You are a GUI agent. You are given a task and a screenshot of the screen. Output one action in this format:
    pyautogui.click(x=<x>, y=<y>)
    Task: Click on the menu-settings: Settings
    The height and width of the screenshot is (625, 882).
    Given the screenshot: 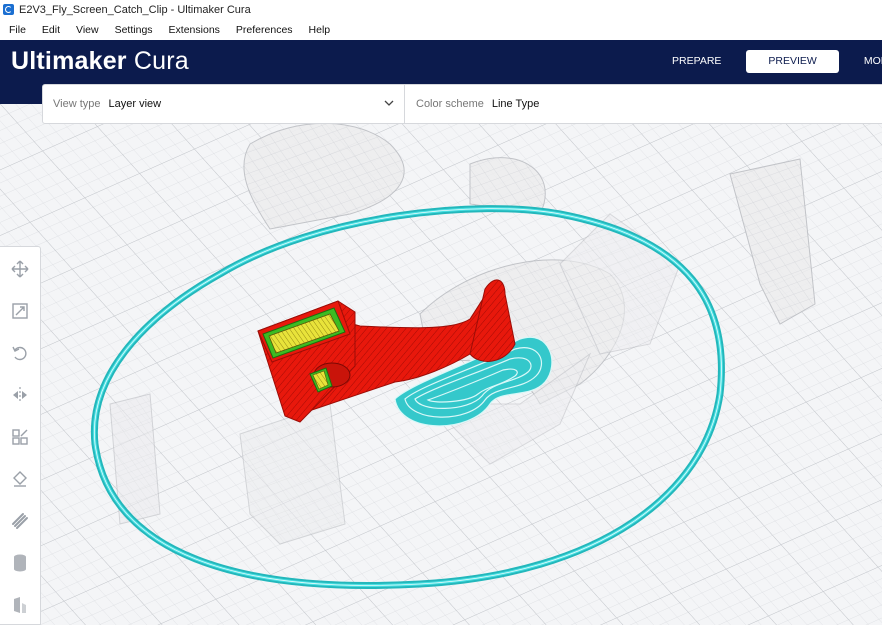 What is the action you would take?
    pyautogui.click(x=134, y=30)
    